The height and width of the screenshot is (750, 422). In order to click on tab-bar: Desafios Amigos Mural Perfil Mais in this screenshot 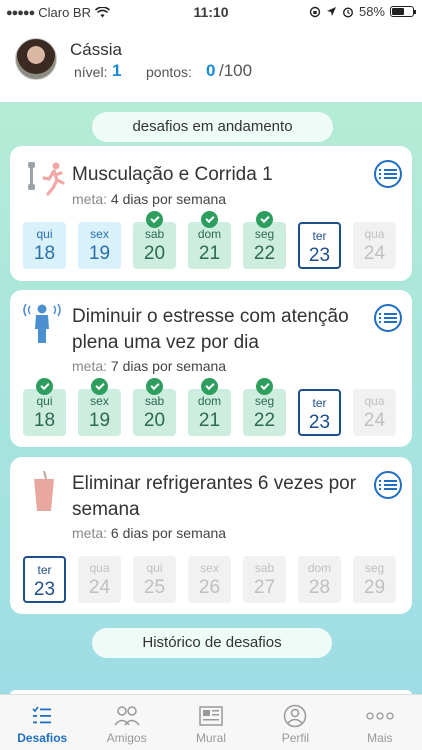, I will do `click(211, 722)`.